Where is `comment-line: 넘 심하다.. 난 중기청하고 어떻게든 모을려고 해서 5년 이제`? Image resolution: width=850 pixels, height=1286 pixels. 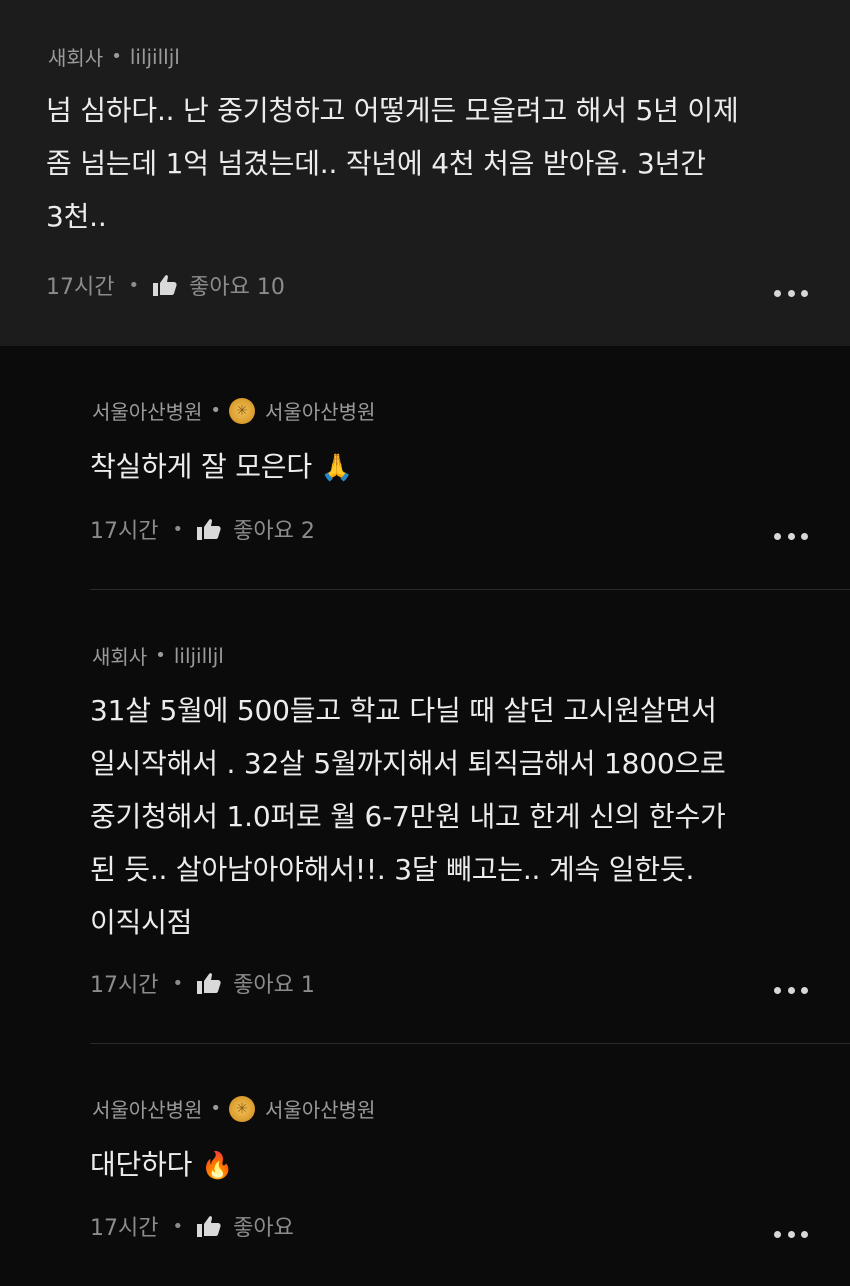
comment-line: 넘 심하다.. 난 중기청하고 어떻게든 모을려고 해서 5년 이제 is located at coordinates (392, 110).